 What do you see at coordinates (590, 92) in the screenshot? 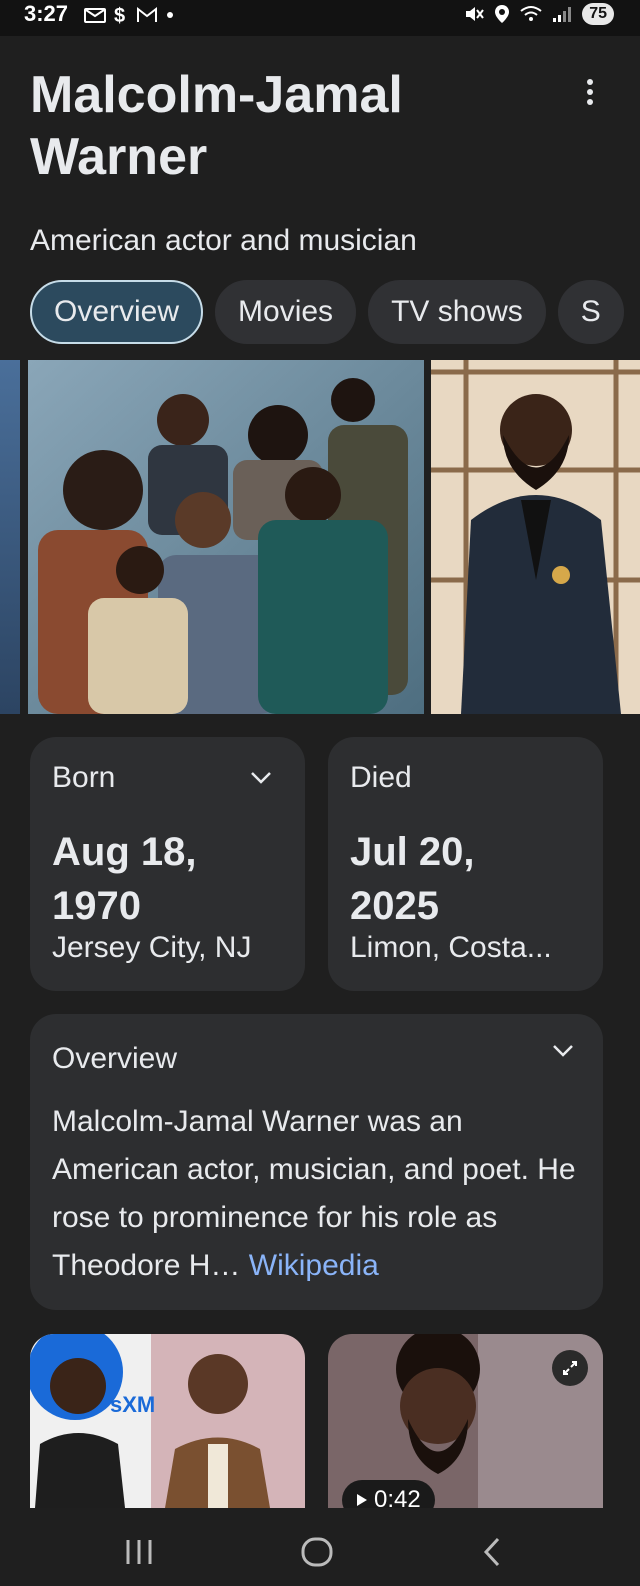
I see `more-options-icon` at bounding box center [590, 92].